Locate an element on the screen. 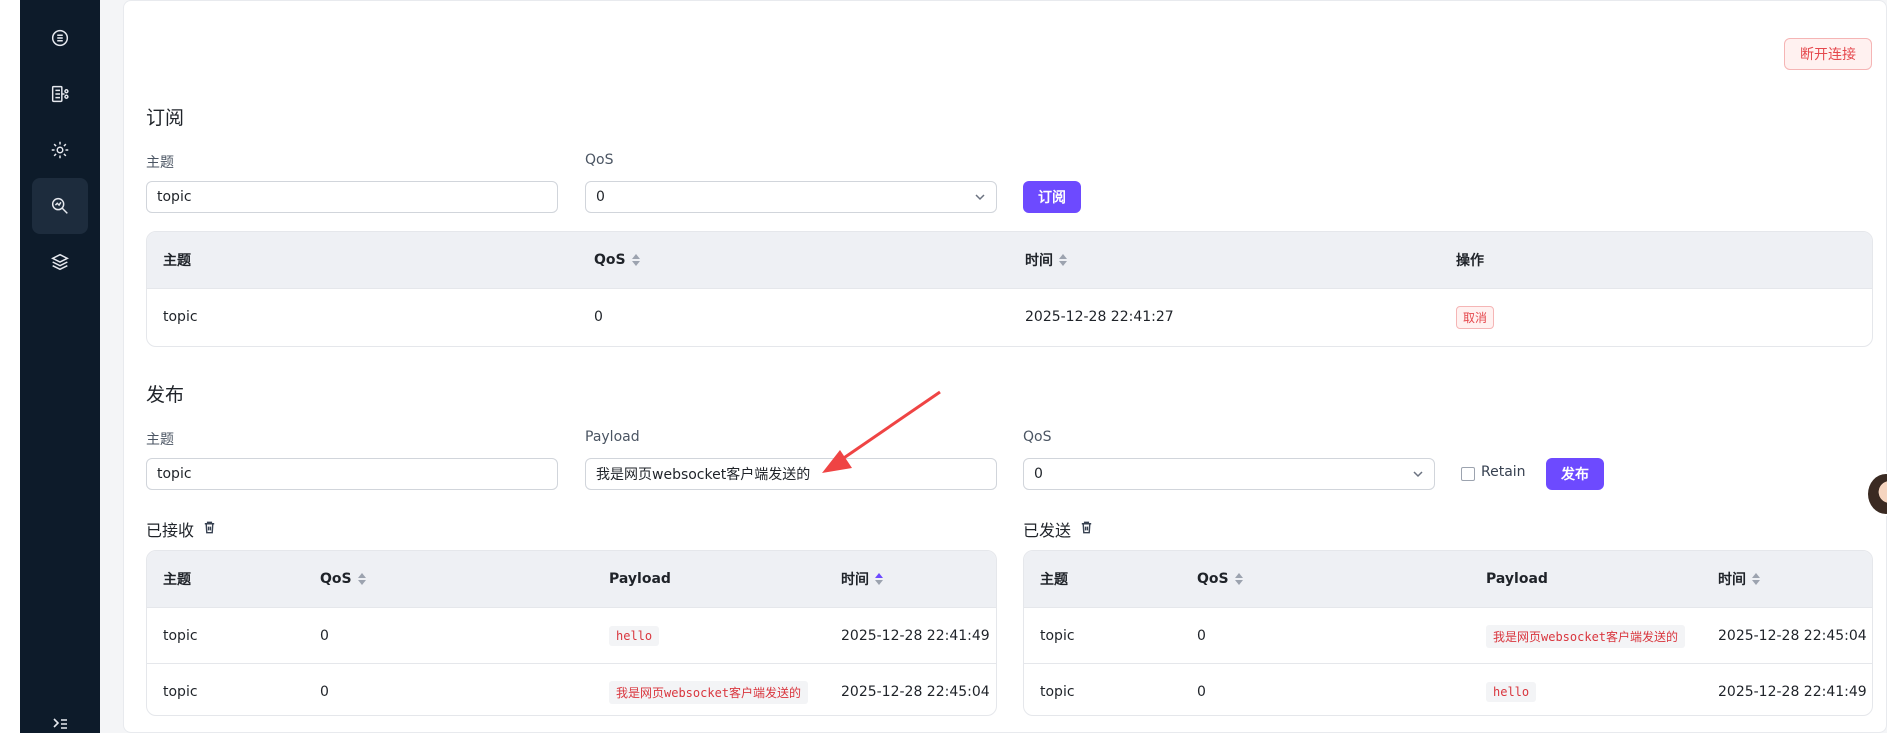 The image size is (1887, 733). unsubscribe-button: 取消 is located at coordinates (1475, 317).